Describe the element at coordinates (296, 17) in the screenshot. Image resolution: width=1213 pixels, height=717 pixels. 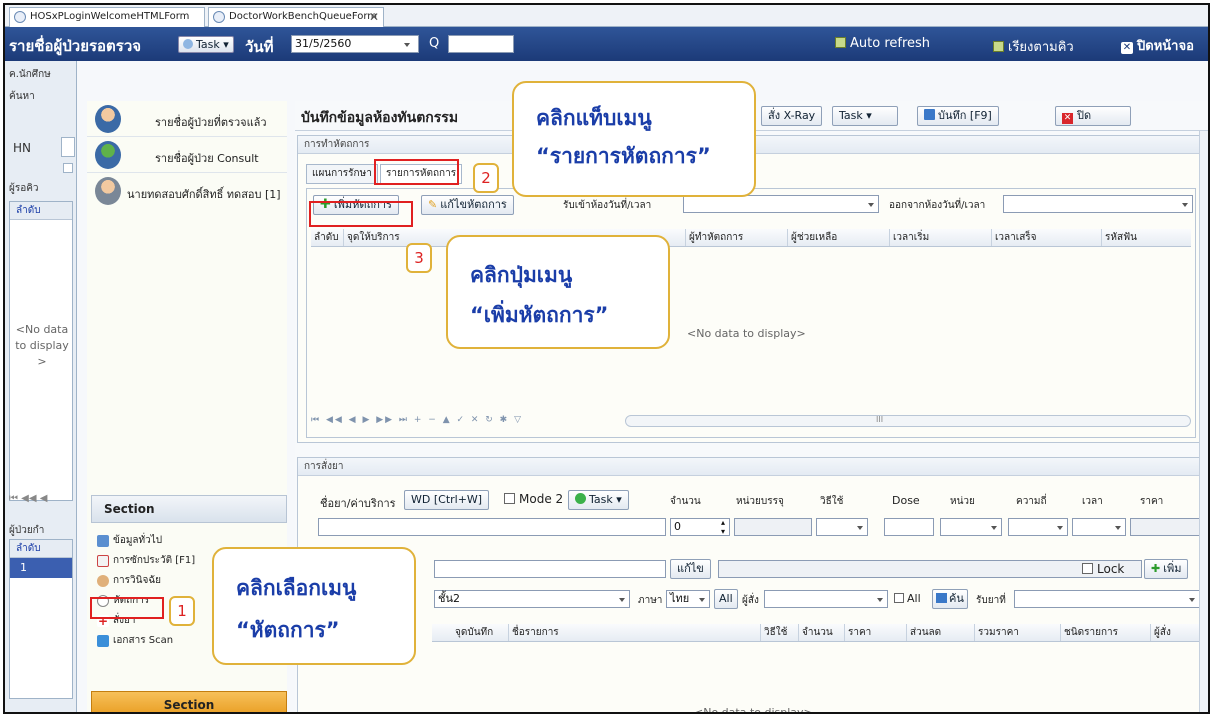
I see `tab-doctor-workbench: DoctorWorkBenchQueueForm ✕` at that location.